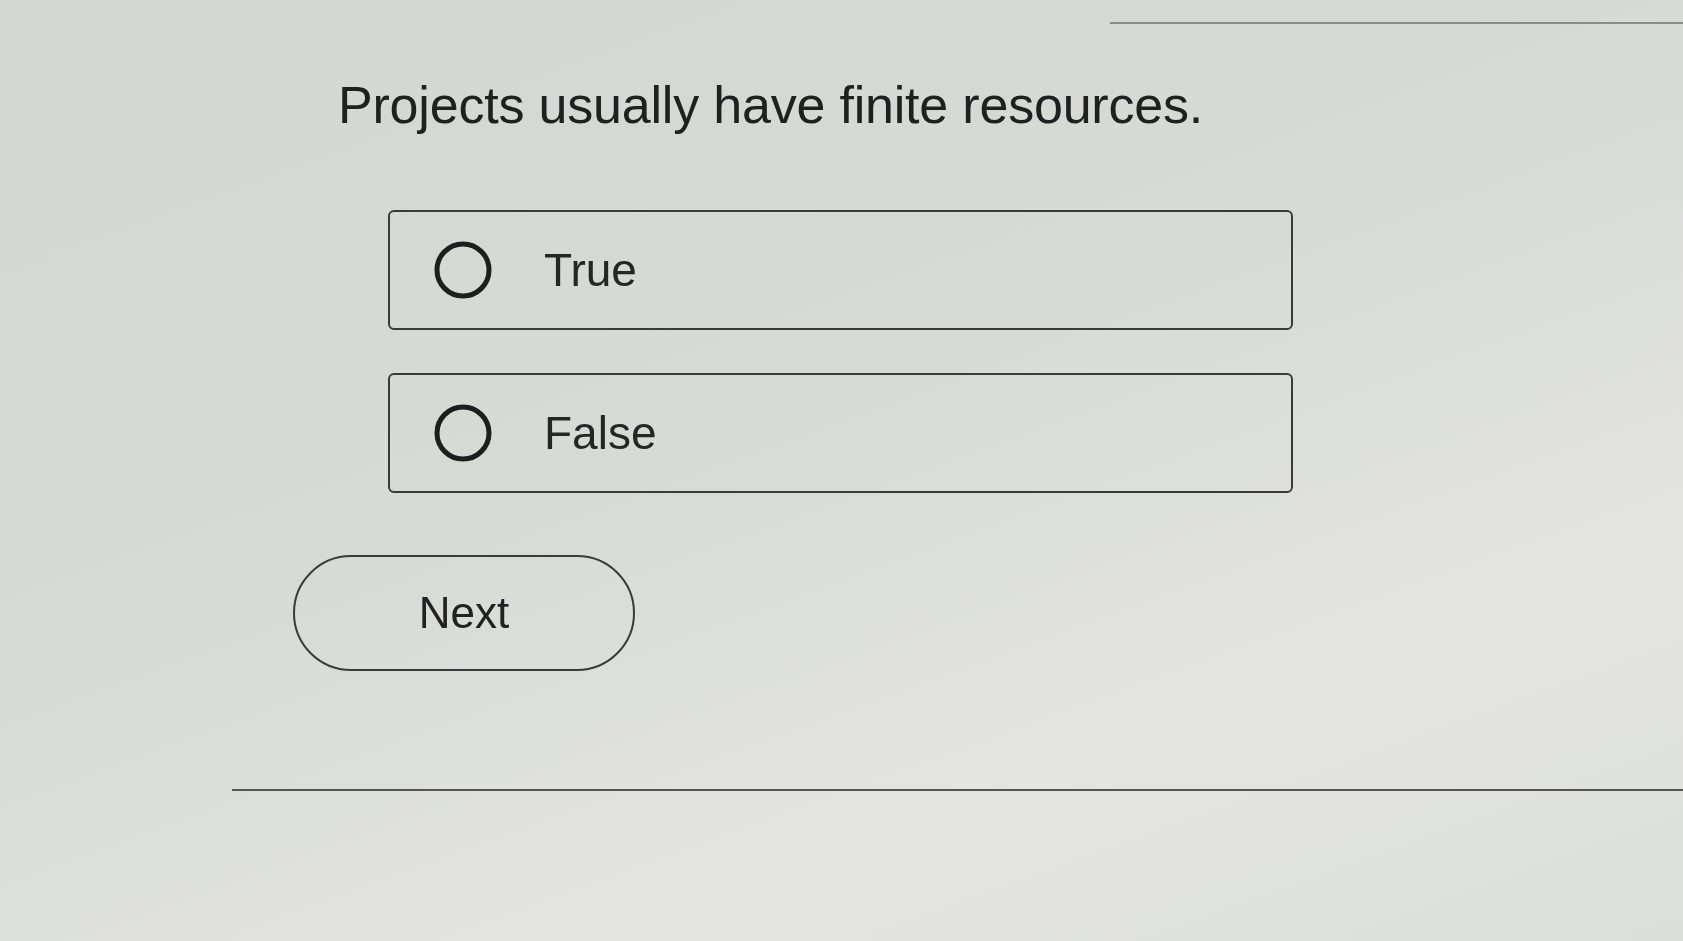 This screenshot has height=941, width=1683. Describe the element at coordinates (840, 433) in the screenshot. I see `answer-option: False` at that location.